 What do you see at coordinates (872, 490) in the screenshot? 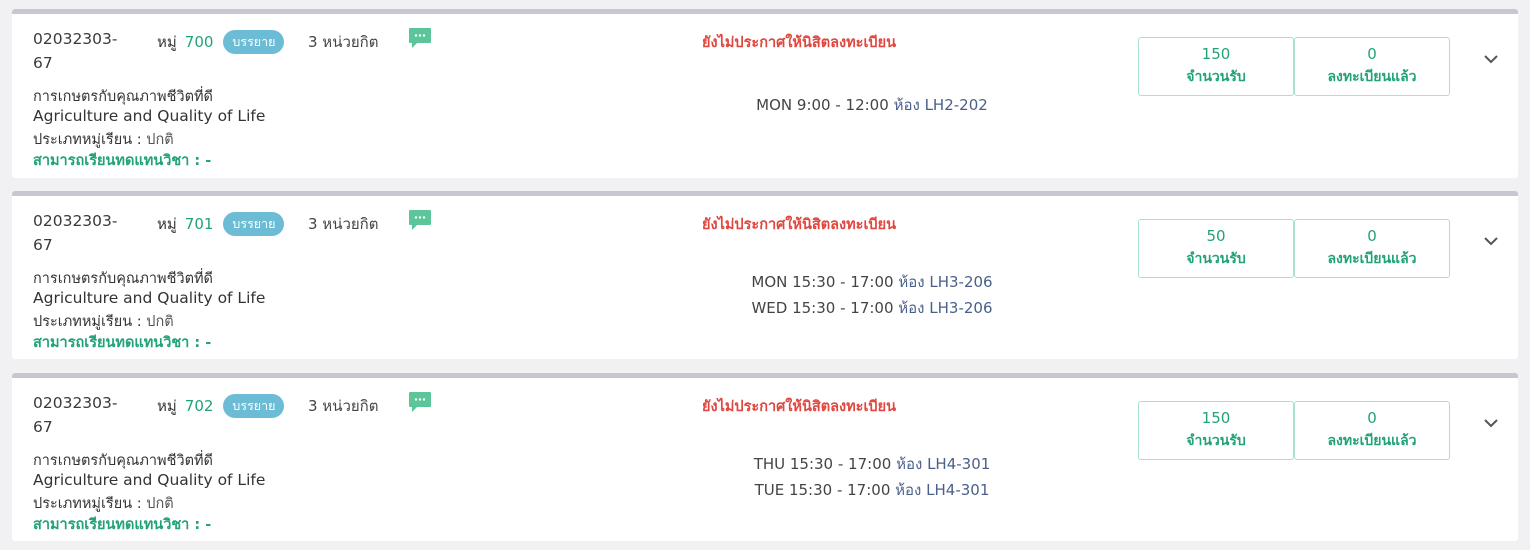
I see `schedule-row: TUE 15:30 - 17:00 ห้อง LH4-301` at bounding box center [872, 490].